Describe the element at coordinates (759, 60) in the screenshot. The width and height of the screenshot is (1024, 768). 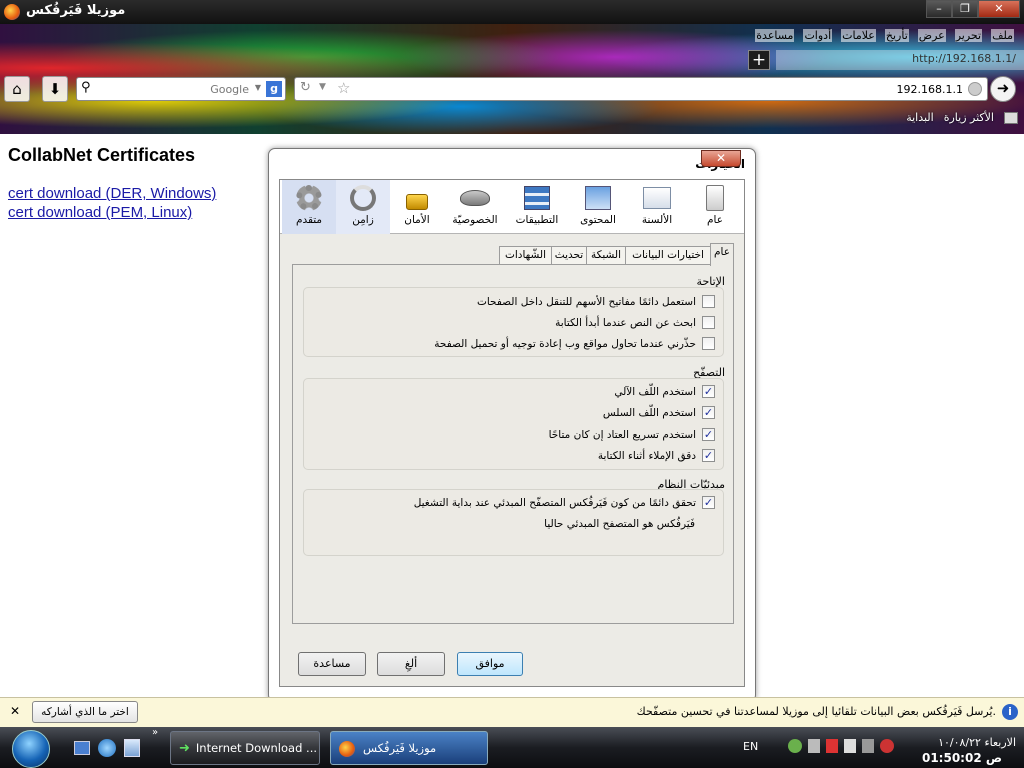
I see `new-tab-button: +` at that location.